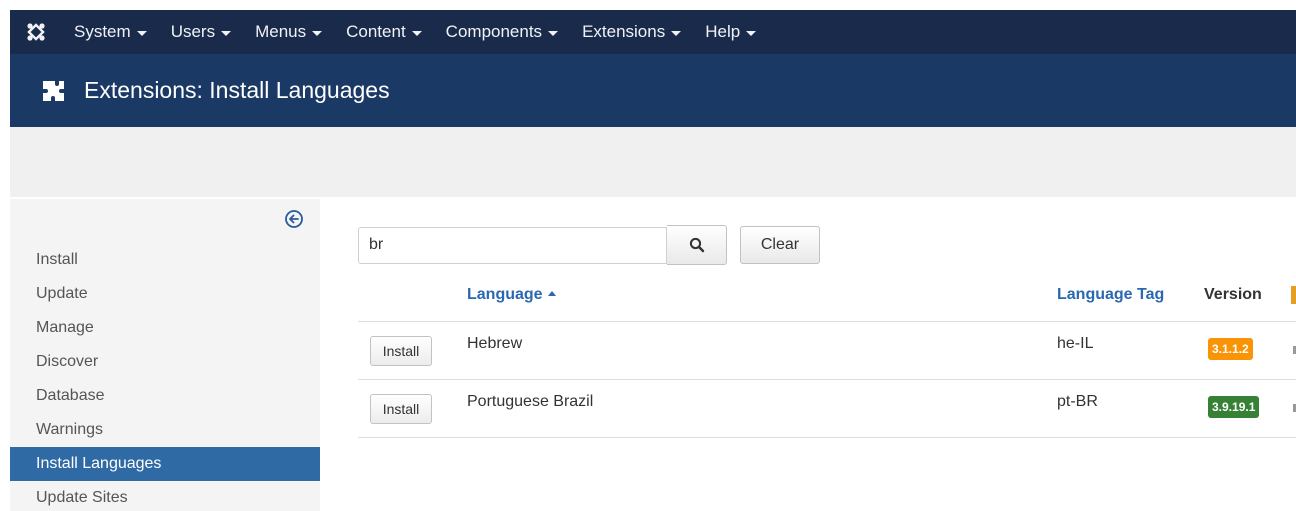 This screenshot has width=1296, height=511. Describe the element at coordinates (165, 294) in the screenshot. I see `sidebar-item-update: Update` at that location.